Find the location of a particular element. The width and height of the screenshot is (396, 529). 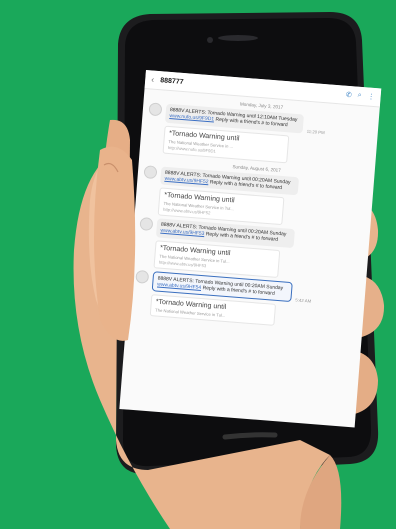

message-time: 11:20 PM is located at coordinates (315, 131).